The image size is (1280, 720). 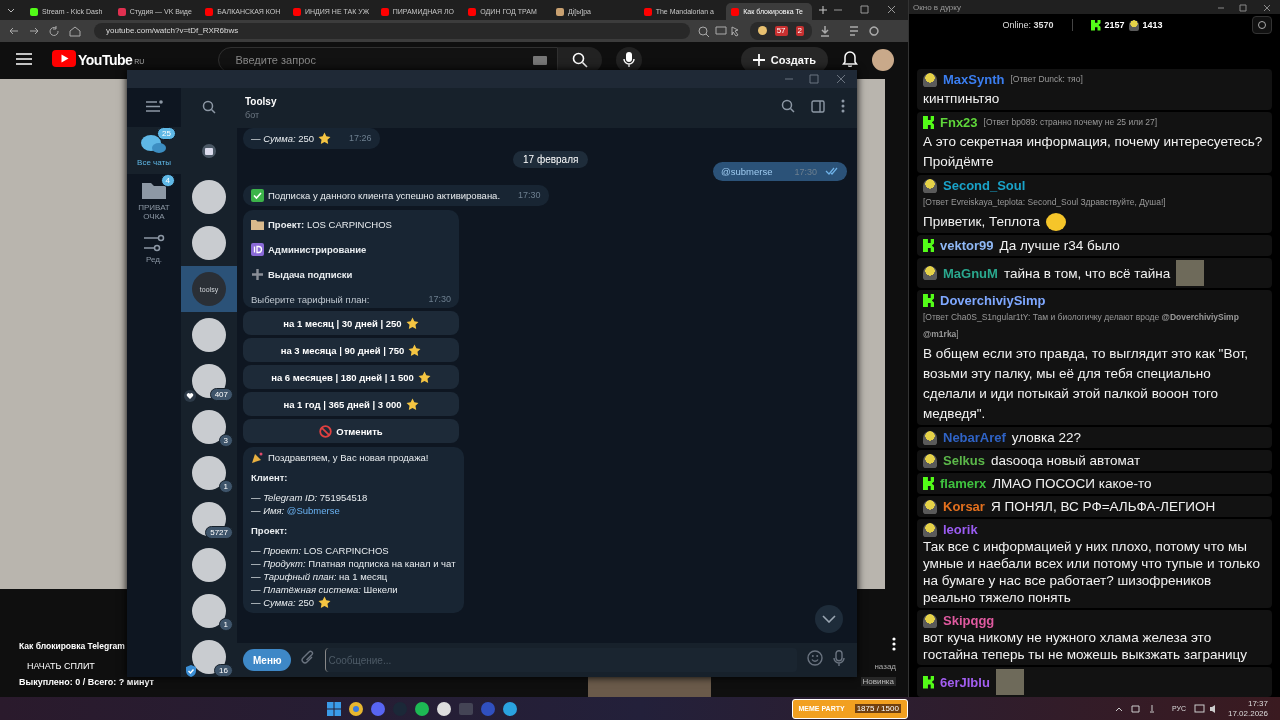 What do you see at coordinates (649, 687) in the screenshot?
I see `thumbnail-placeholder` at bounding box center [649, 687].